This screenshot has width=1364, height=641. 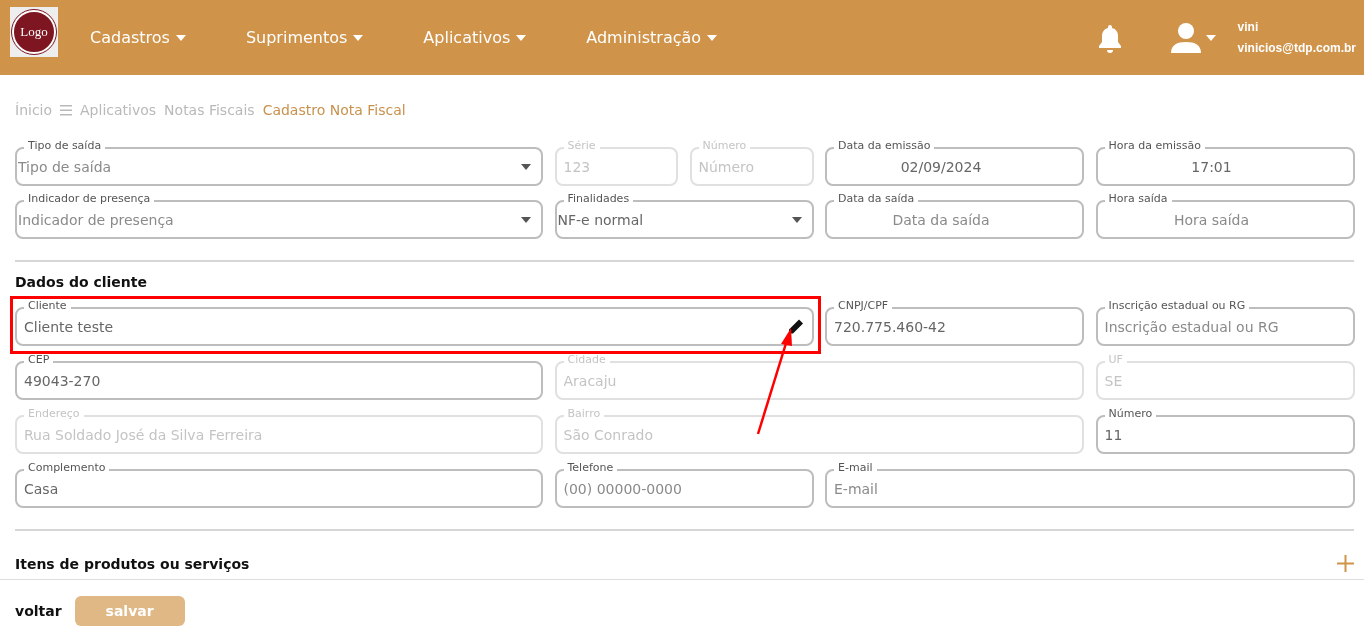 What do you see at coordinates (47, 306) in the screenshot?
I see `field-label: Cliente` at bounding box center [47, 306].